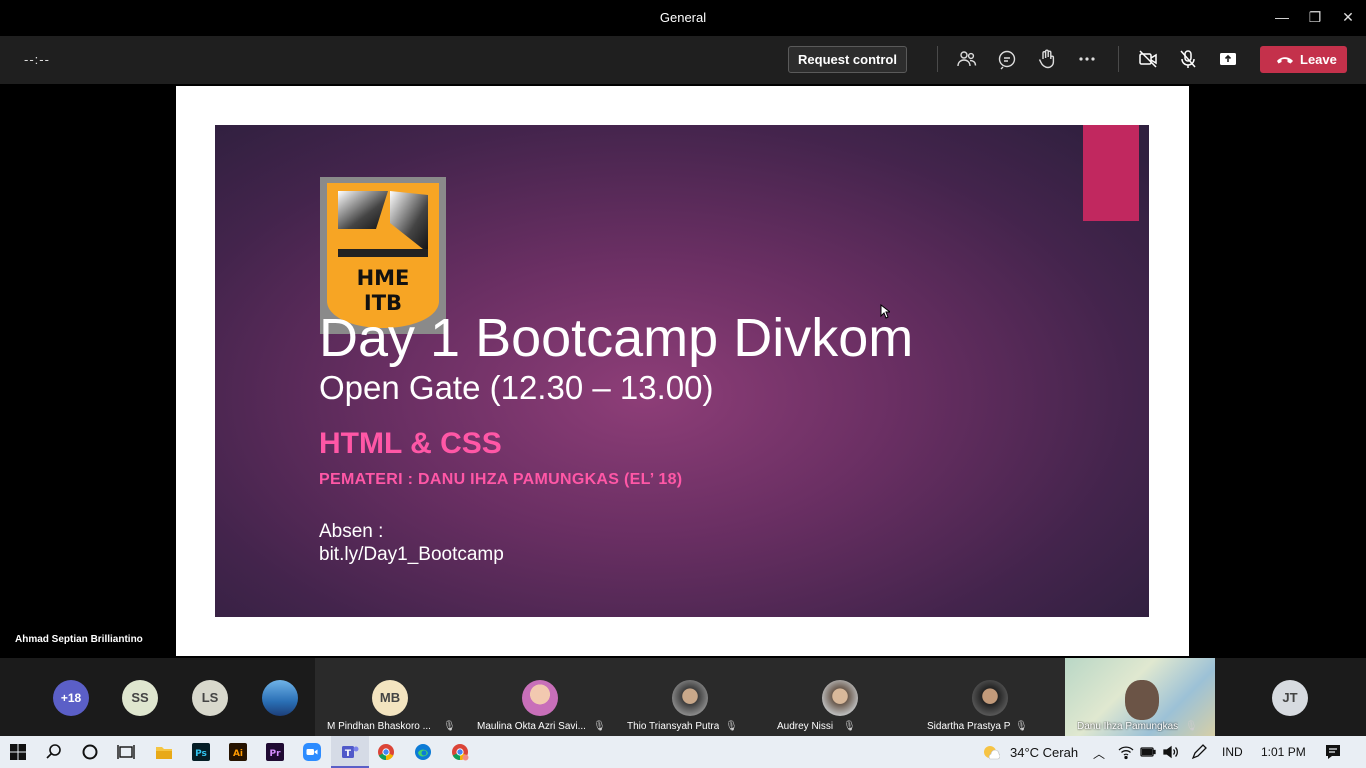 This screenshot has height=768, width=1366. I want to click on mouse-cursor-icon, so click(886, 313).